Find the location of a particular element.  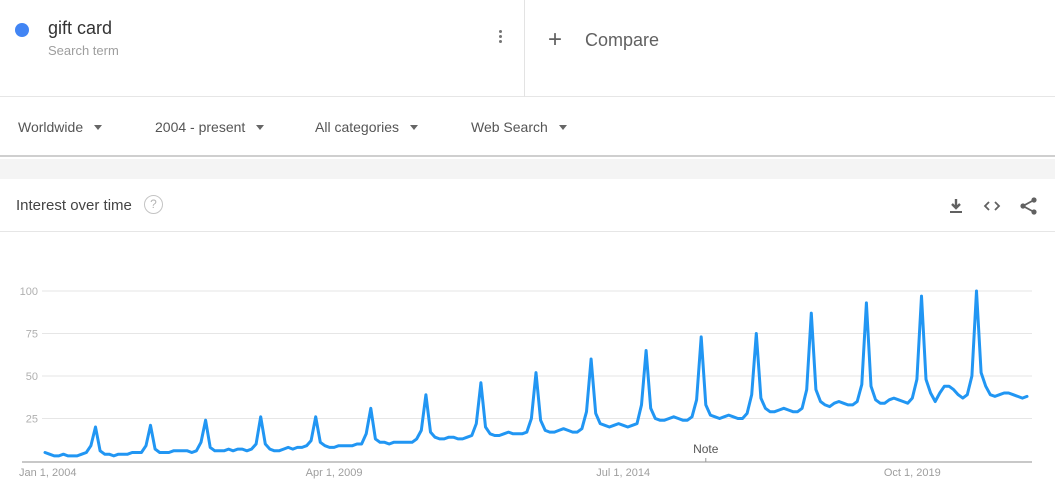

more-vert-icon is located at coordinates (500, 39).